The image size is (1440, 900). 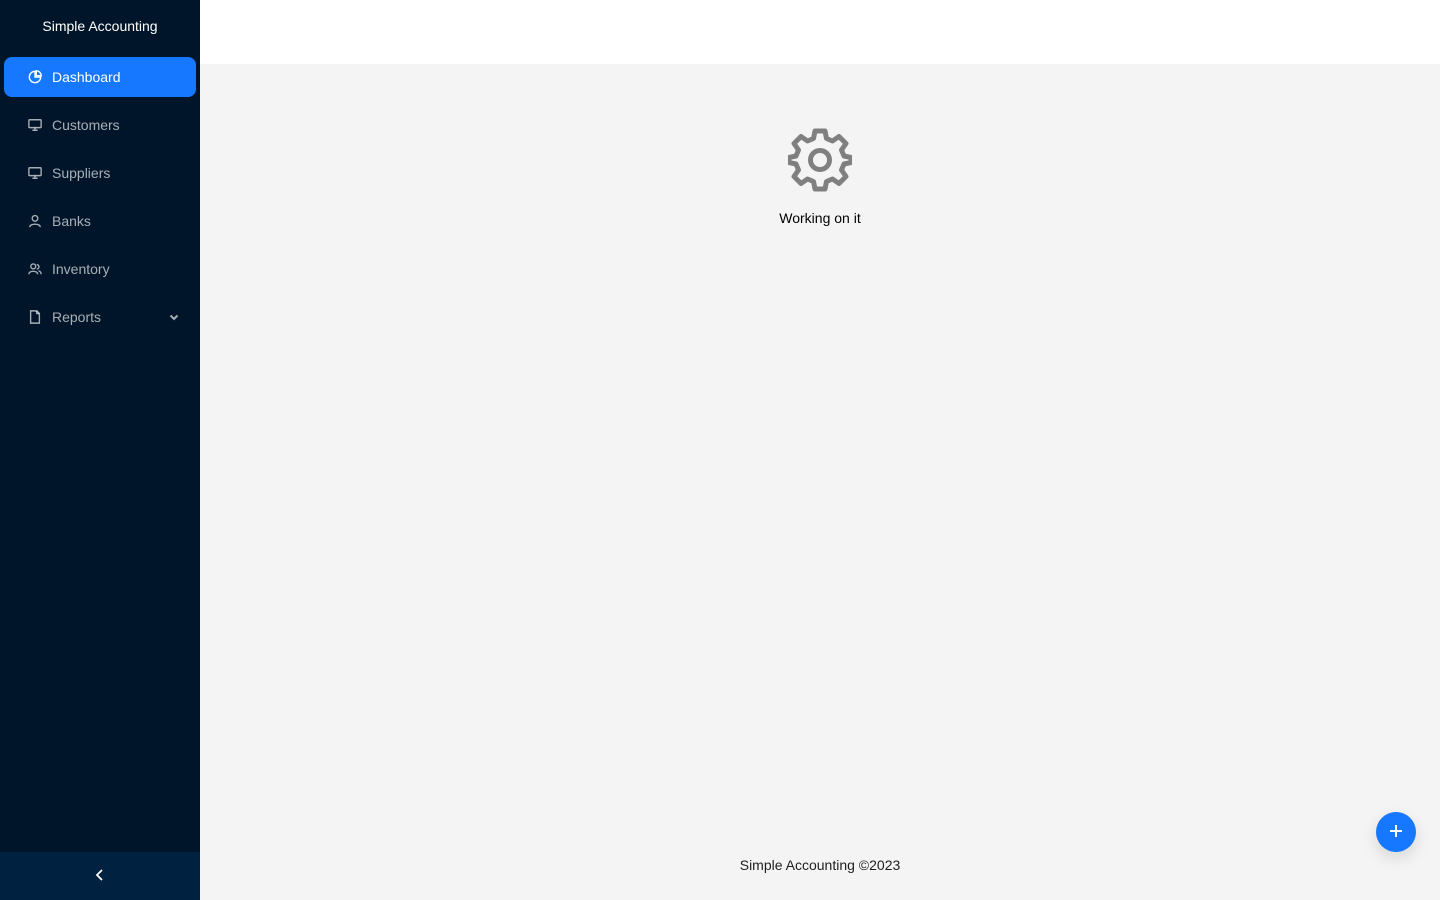 I want to click on plus-icon, so click(x=1396, y=832).